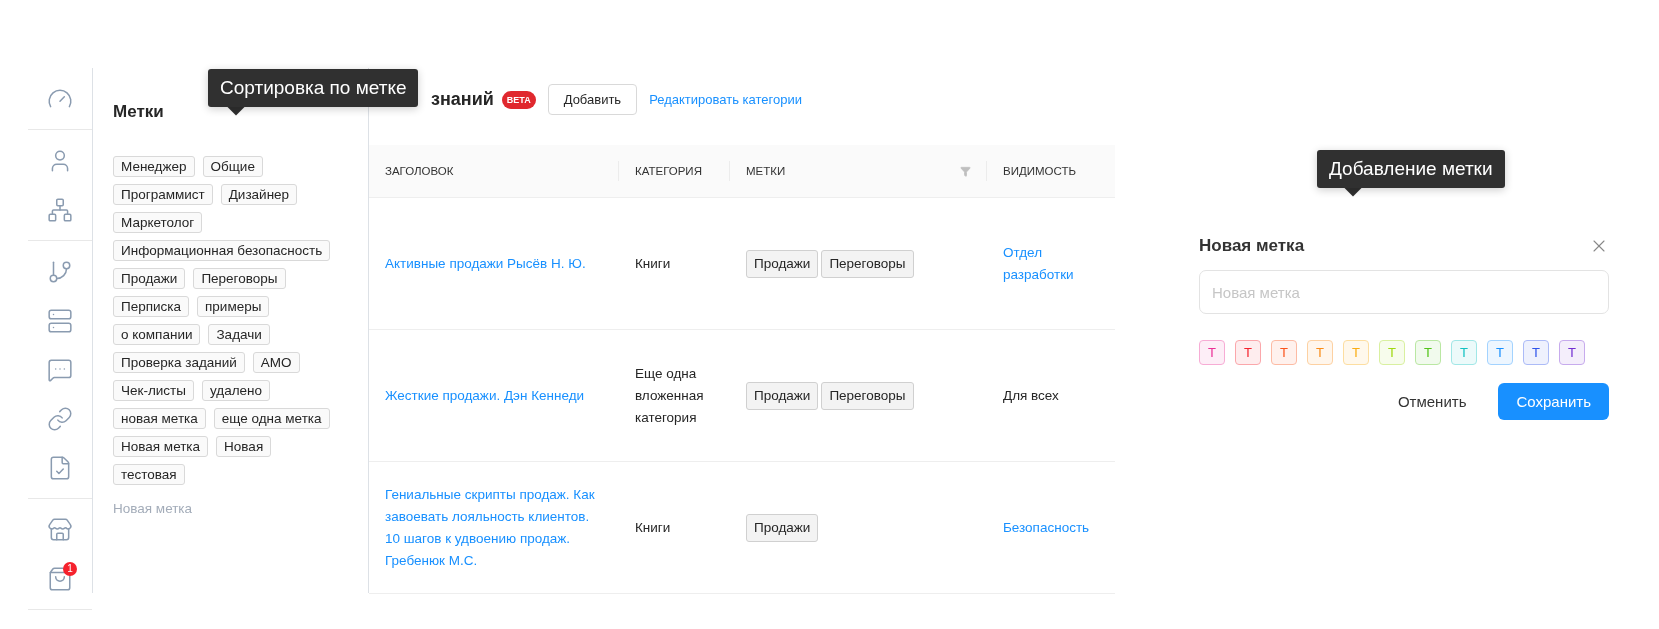 This screenshot has width=1659, height=629. Describe the element at coordinates (159, 418) in the screenshot. I see `label-tag: новая метка` at that location.